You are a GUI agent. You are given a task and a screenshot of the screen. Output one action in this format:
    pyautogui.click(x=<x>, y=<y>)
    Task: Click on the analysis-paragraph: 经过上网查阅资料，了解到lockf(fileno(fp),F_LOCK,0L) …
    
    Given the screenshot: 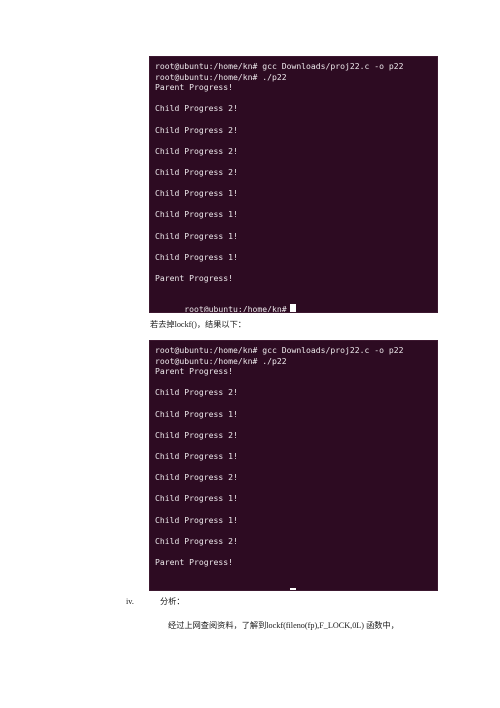 What is the action you would take?
    pyautogui.click(x=283, y=625)
    